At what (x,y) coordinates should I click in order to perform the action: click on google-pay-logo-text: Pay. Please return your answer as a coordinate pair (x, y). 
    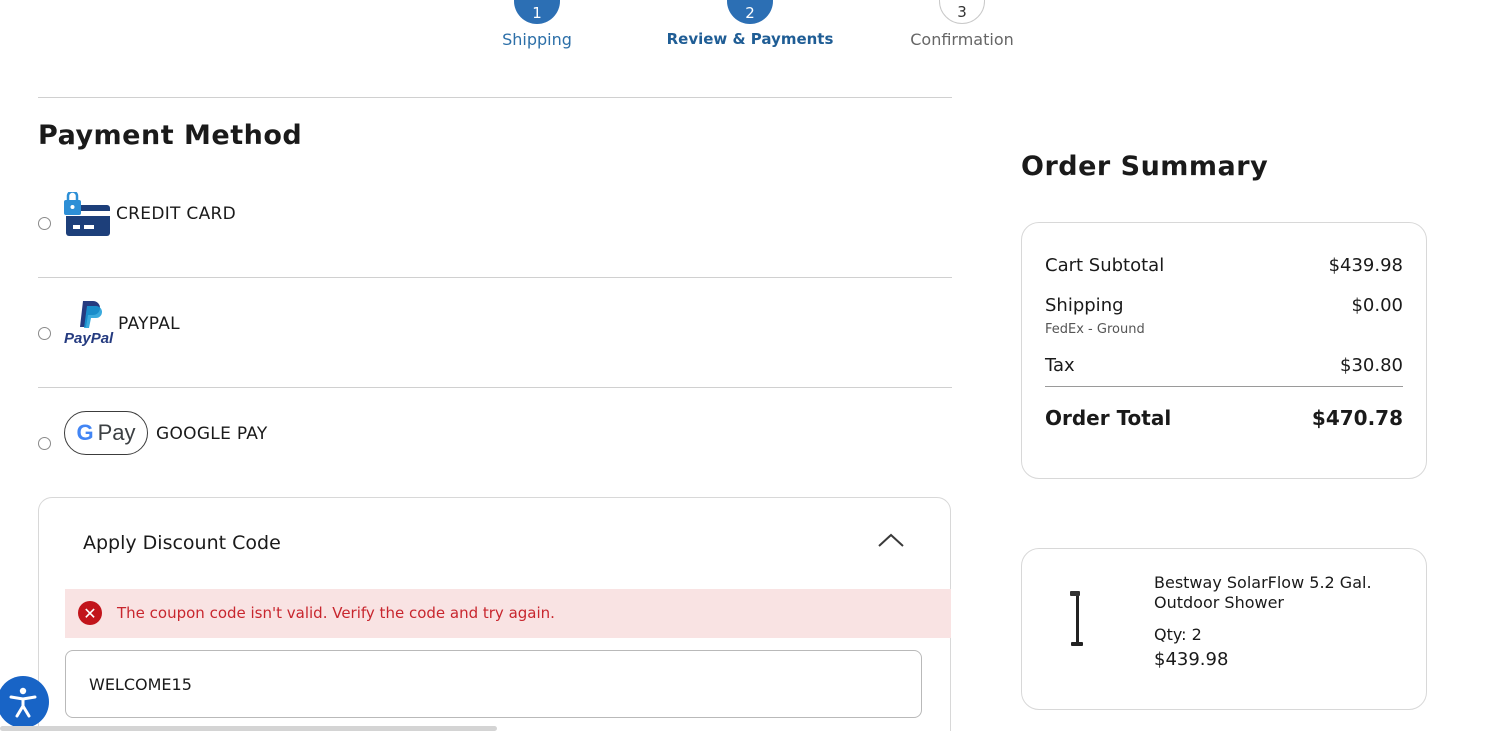
    Looking at the image, I should click on (116, 432).